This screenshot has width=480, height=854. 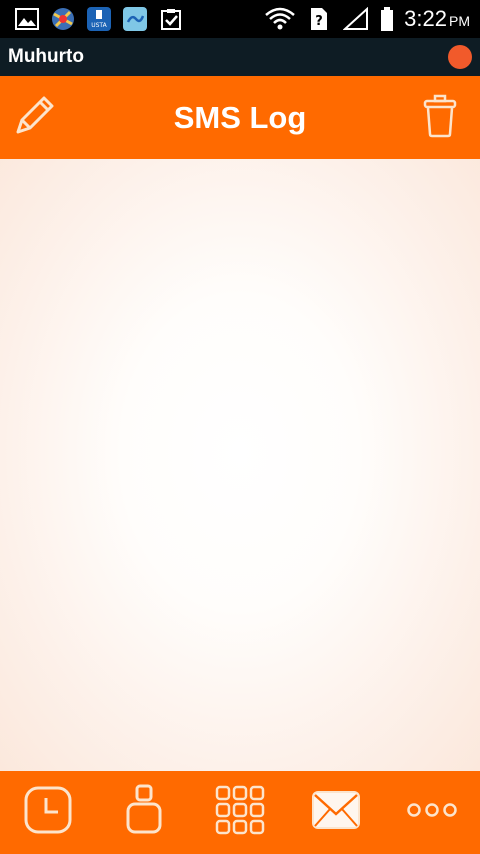 What do you see at coordinates (240, 57) in the screenshot?
I see `app-title-bar: Muhurto` at bounding box center [240, 57].